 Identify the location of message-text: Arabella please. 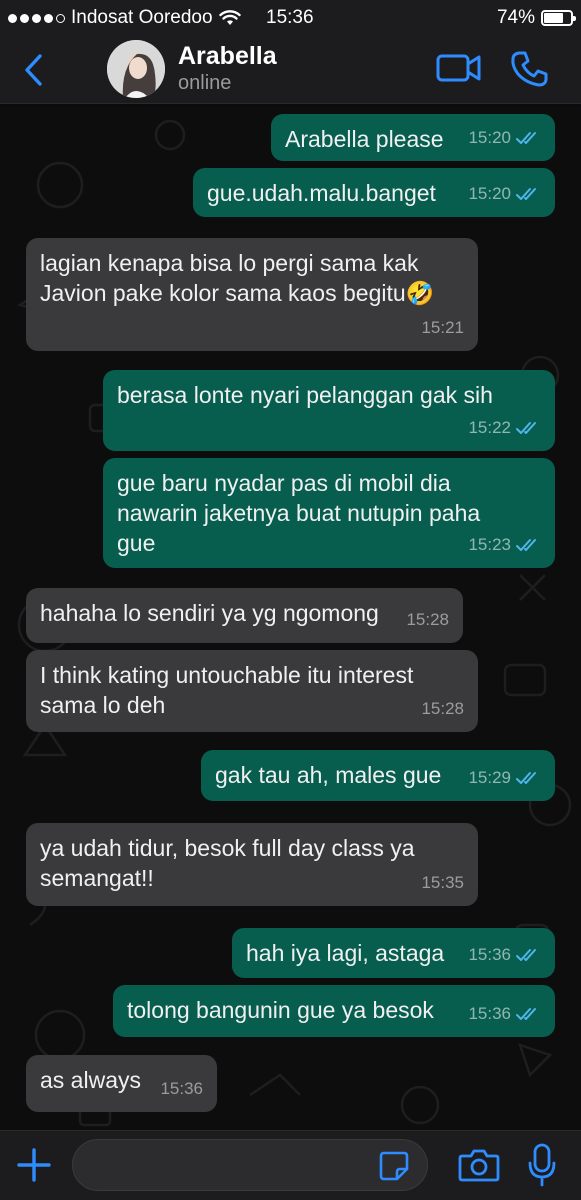
(364, 139).